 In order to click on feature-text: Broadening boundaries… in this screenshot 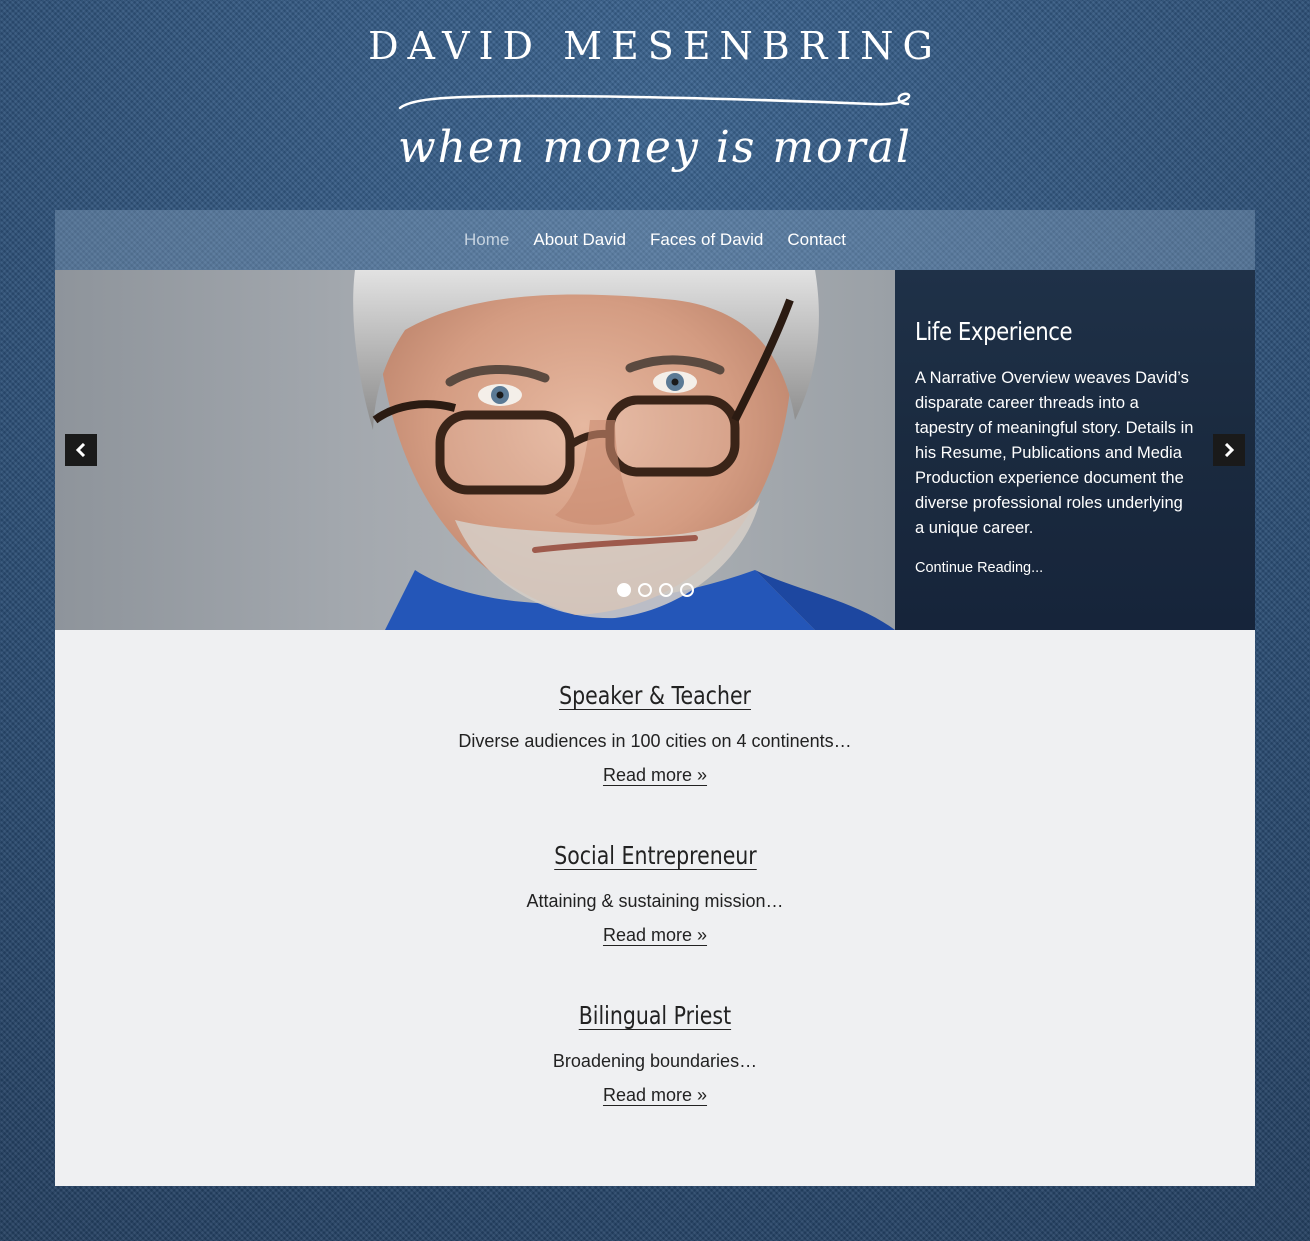, I will do `click(655, 1061)`.